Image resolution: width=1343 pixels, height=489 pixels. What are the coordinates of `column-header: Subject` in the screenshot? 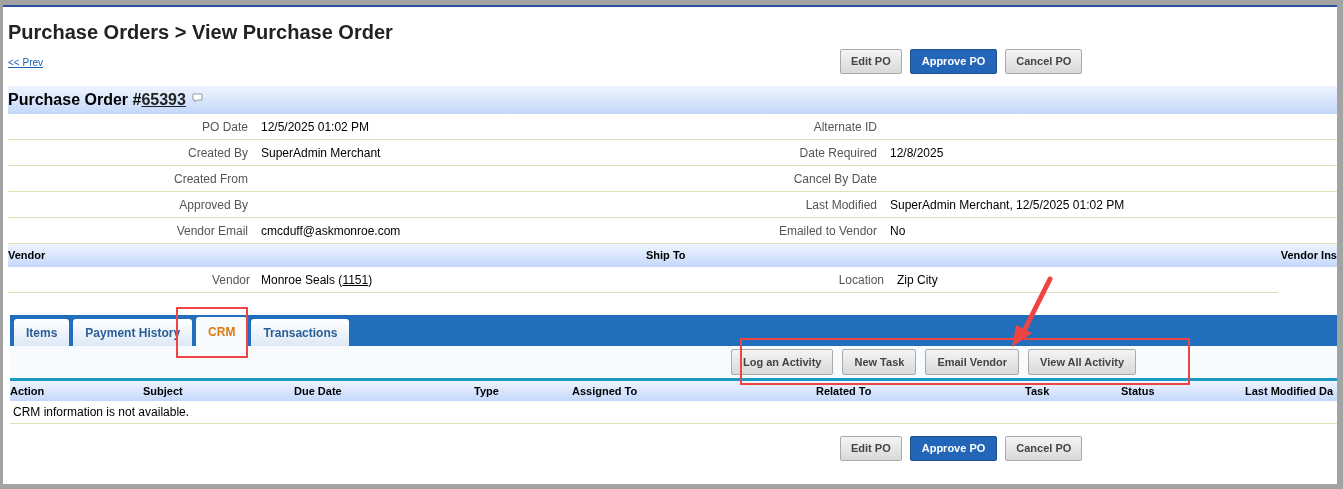 It's located at (163, 391).